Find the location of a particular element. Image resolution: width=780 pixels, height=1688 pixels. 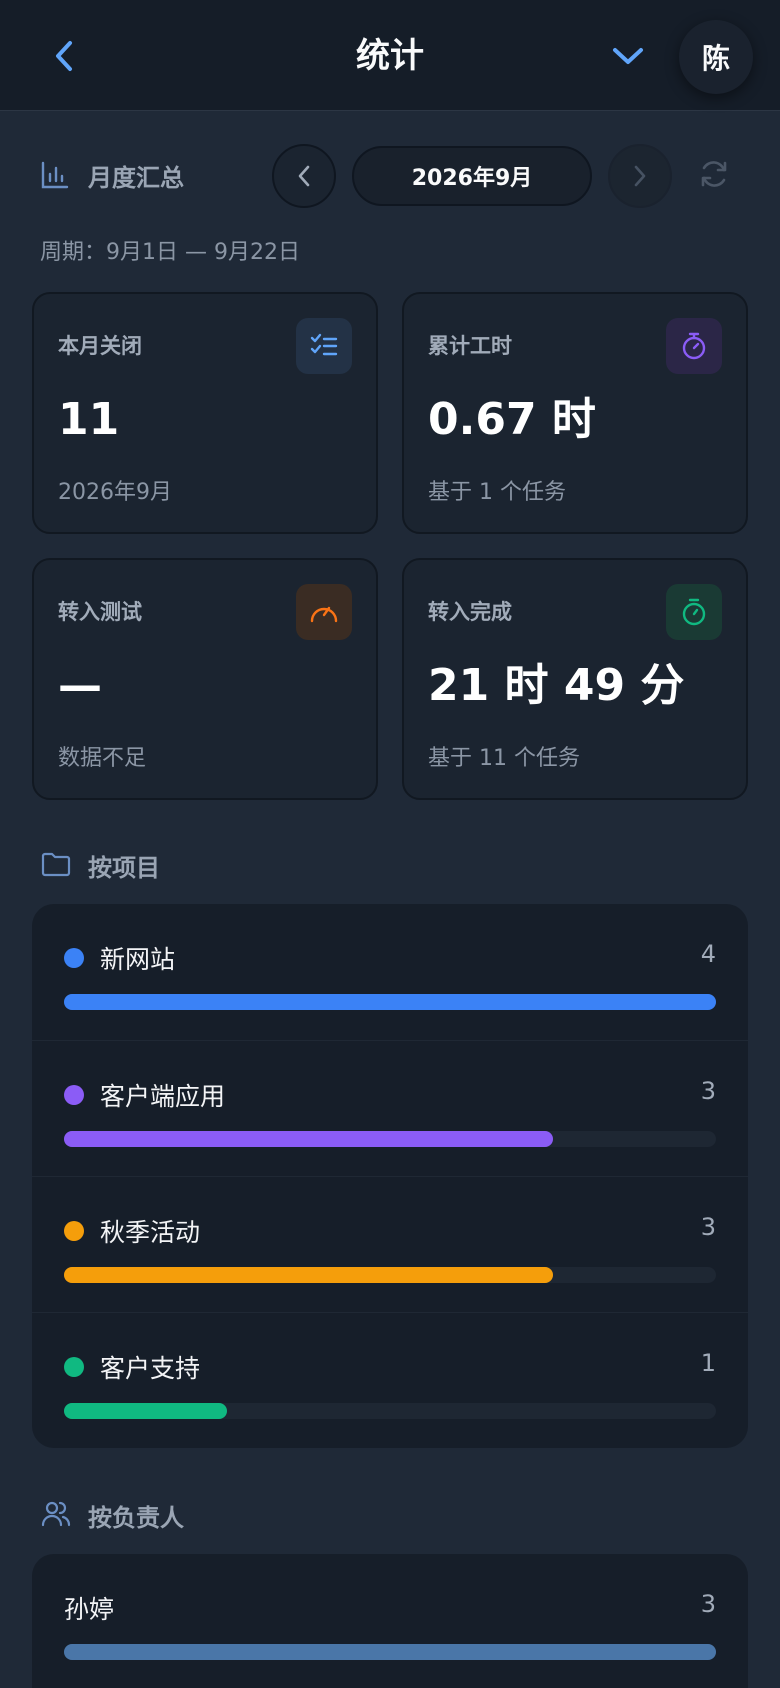

chevron-down-icon is located at coordinates (628, 56).